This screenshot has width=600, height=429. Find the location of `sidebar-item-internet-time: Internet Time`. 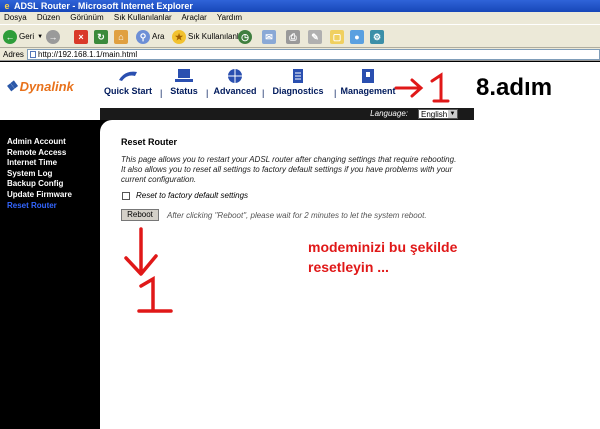

sidebar-item-internet-time: Internet Time is located at coordinates (36, 163).